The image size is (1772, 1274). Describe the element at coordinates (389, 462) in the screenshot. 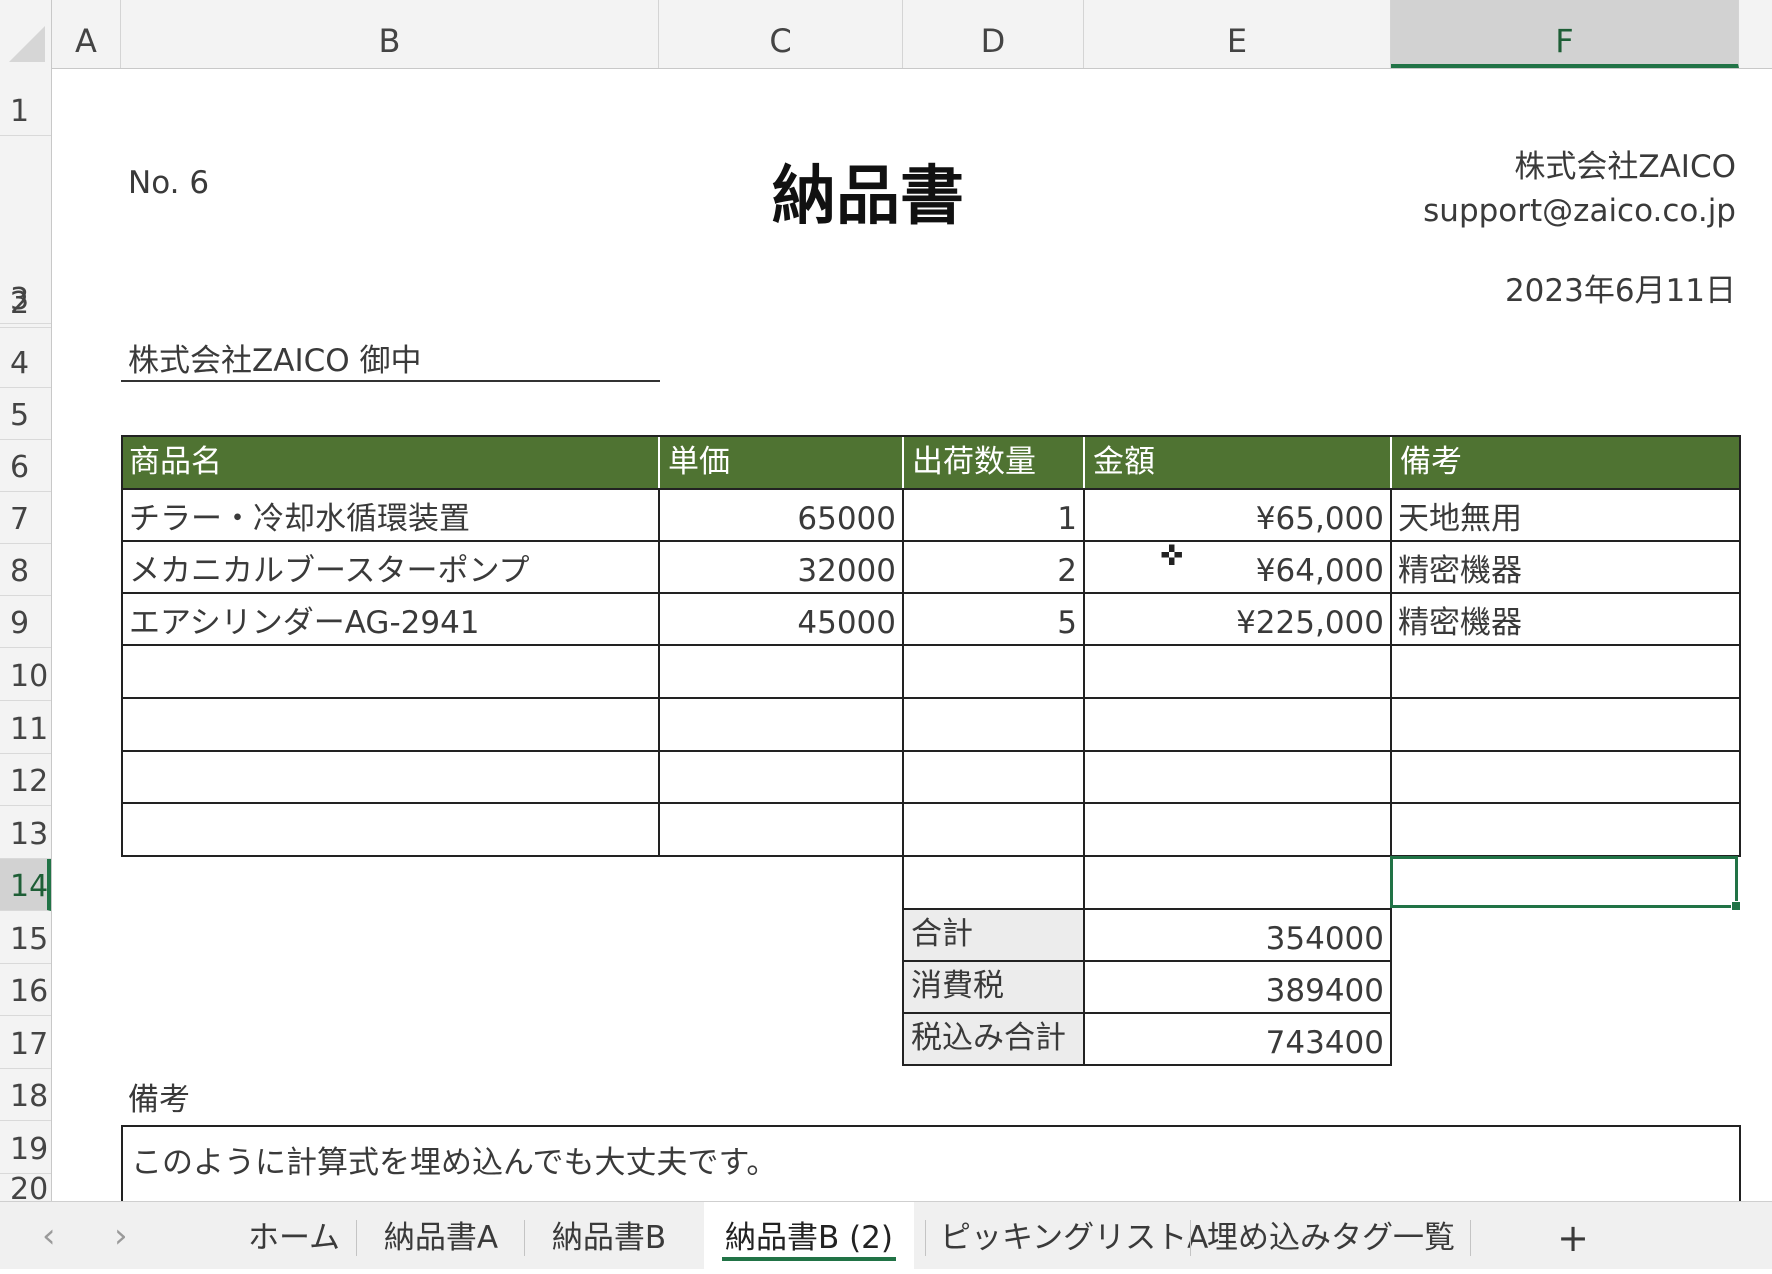

I see `table-header-name: 商品名` at that location.